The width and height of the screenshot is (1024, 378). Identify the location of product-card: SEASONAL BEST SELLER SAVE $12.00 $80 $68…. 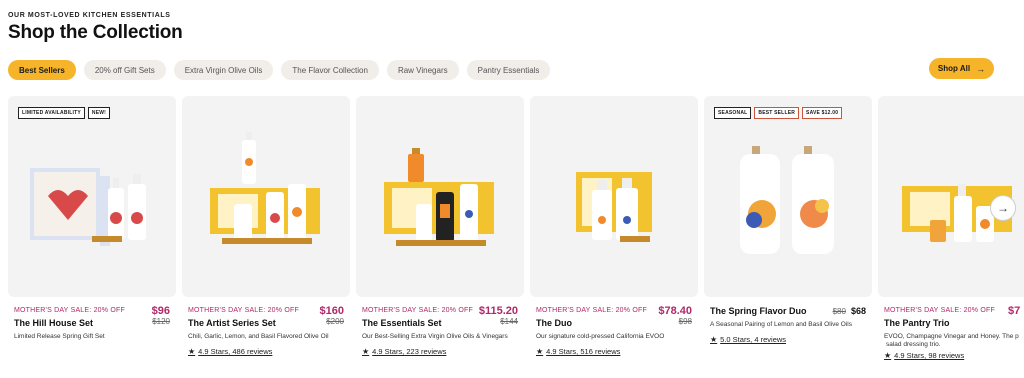
(788, 220).